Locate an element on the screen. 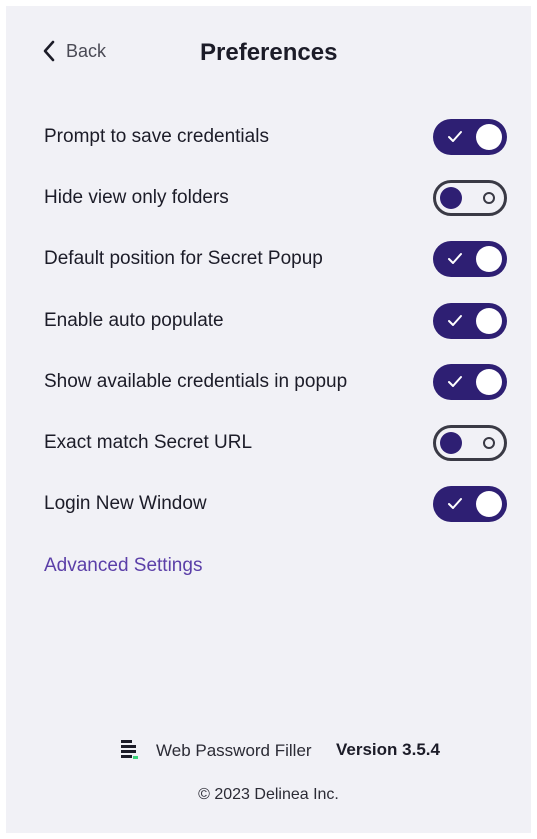  preference-label: Login New Window is located at coordinates (125, 504).